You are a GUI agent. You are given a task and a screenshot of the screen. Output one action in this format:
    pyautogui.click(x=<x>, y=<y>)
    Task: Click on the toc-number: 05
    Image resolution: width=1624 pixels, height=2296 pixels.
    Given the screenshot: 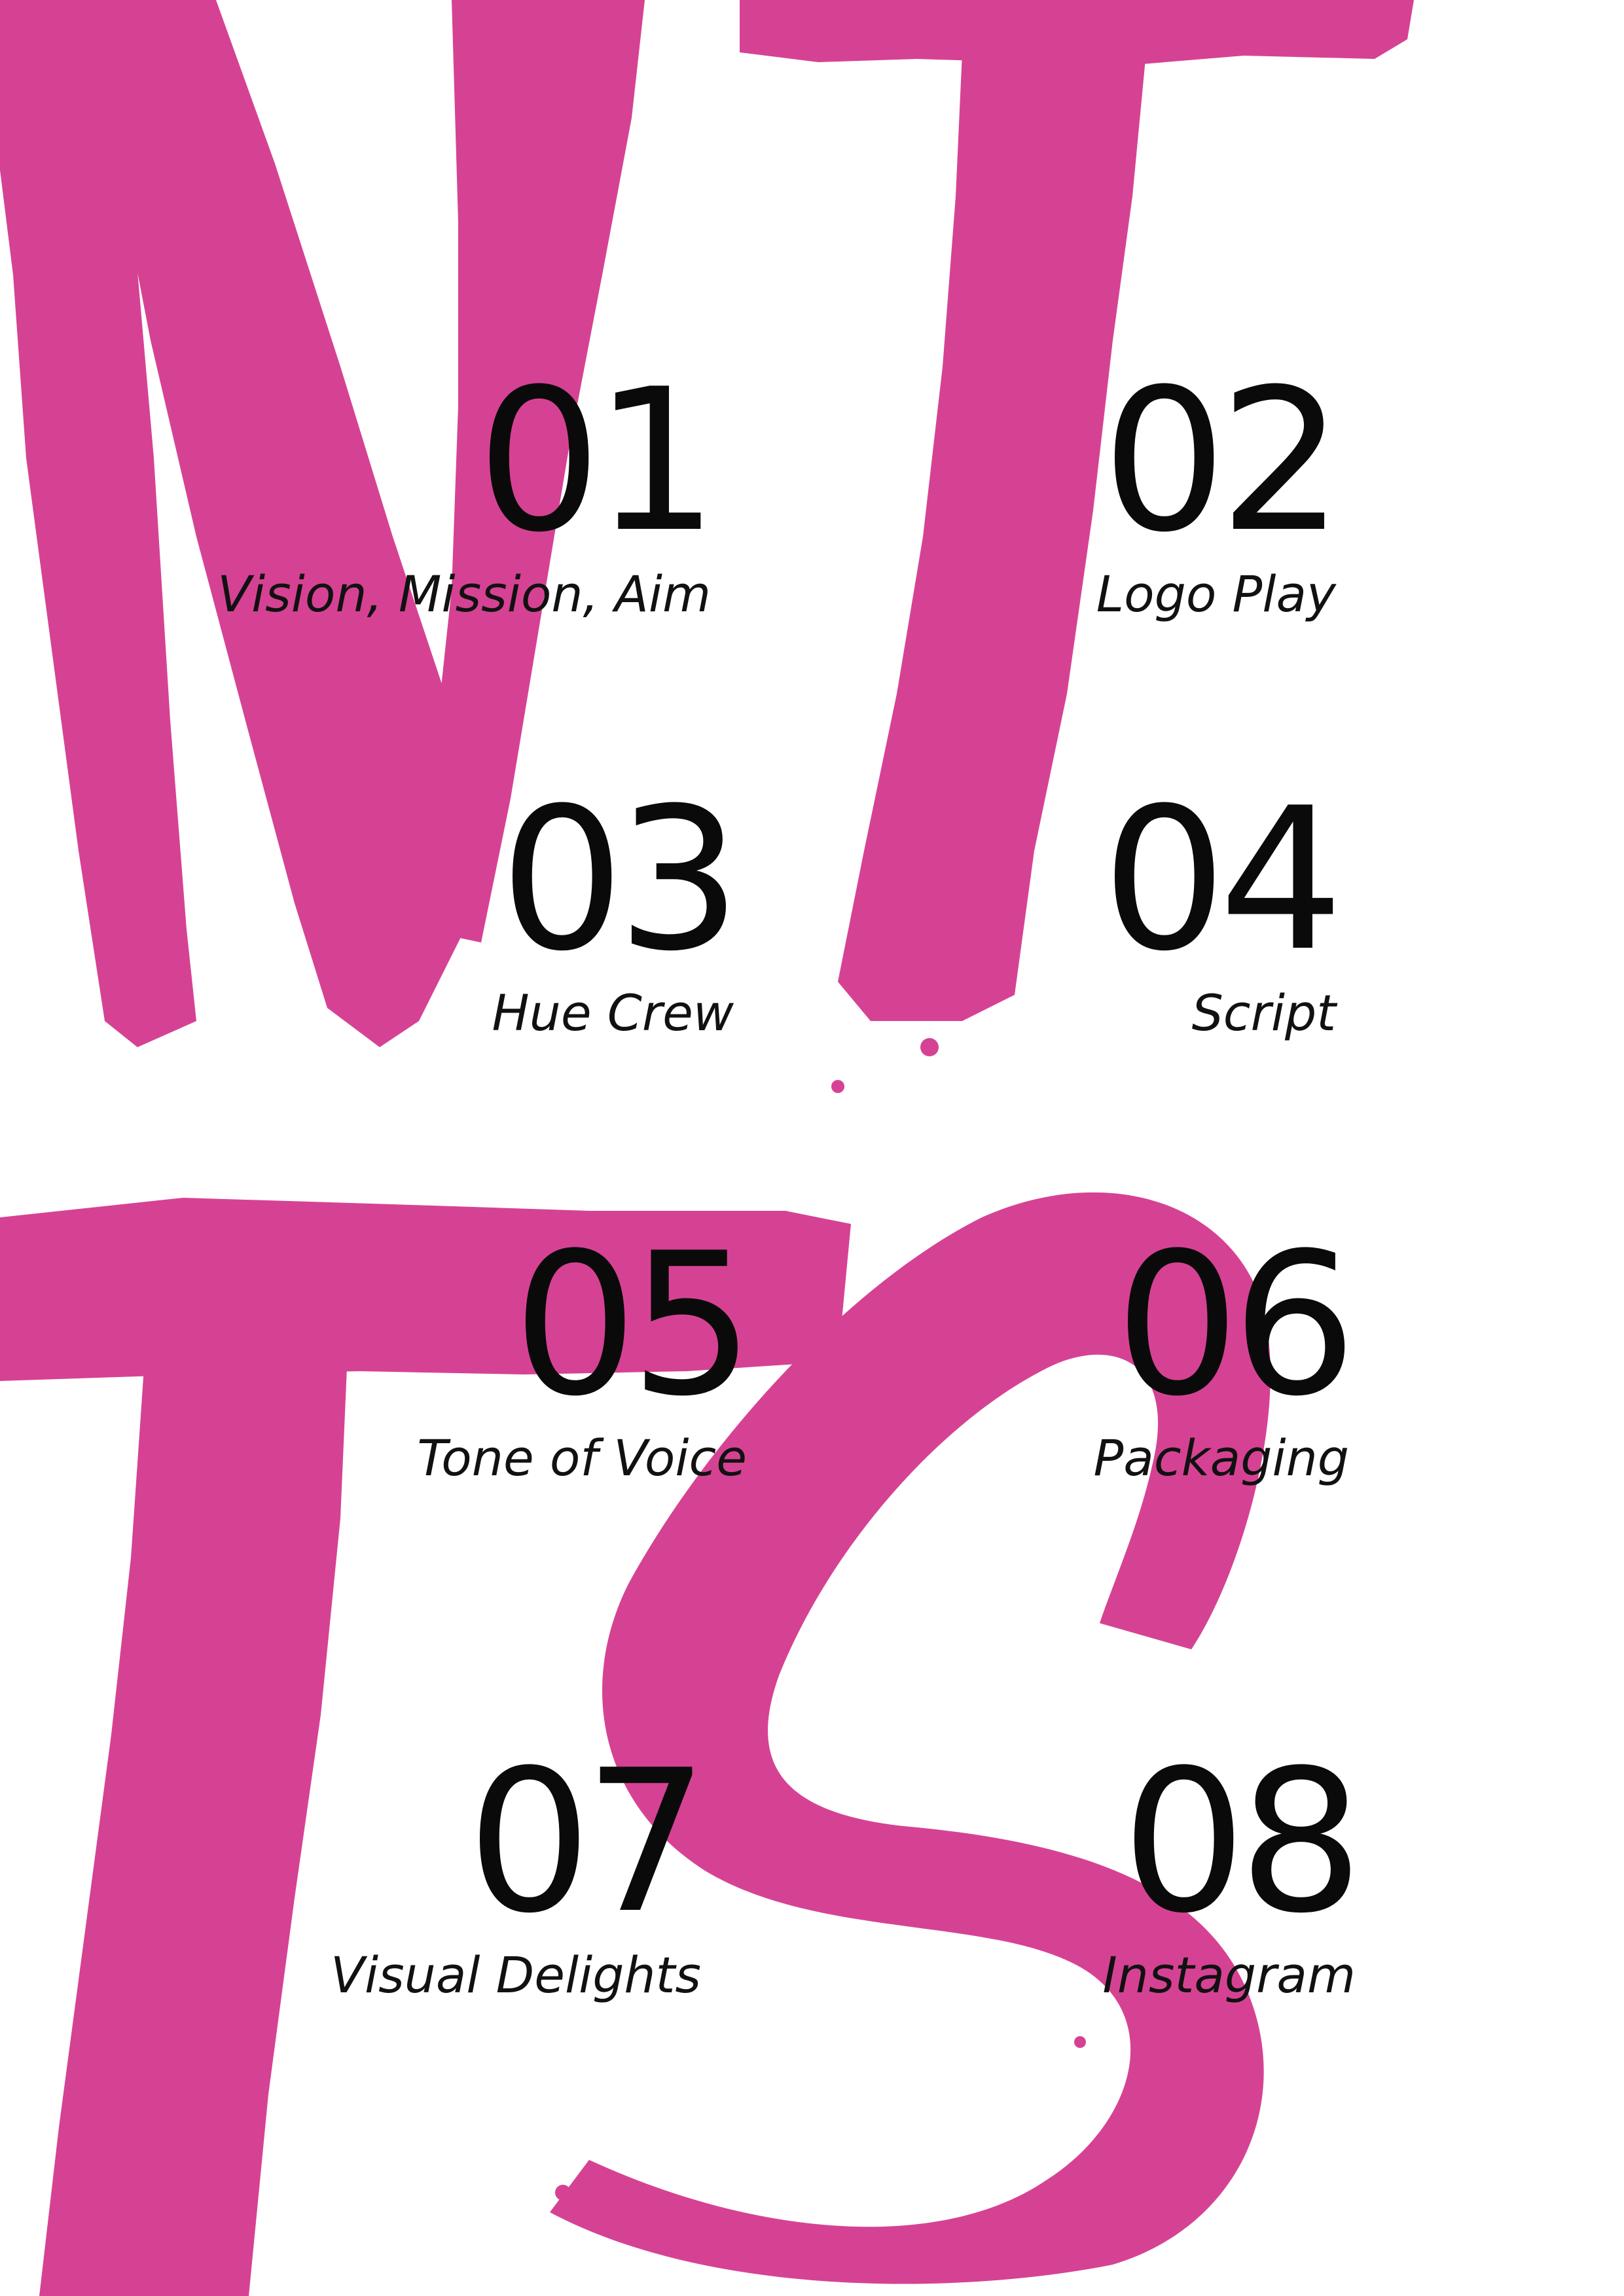 What is the action you would take?
    pyautogui.click(x=634, y=1325)
    